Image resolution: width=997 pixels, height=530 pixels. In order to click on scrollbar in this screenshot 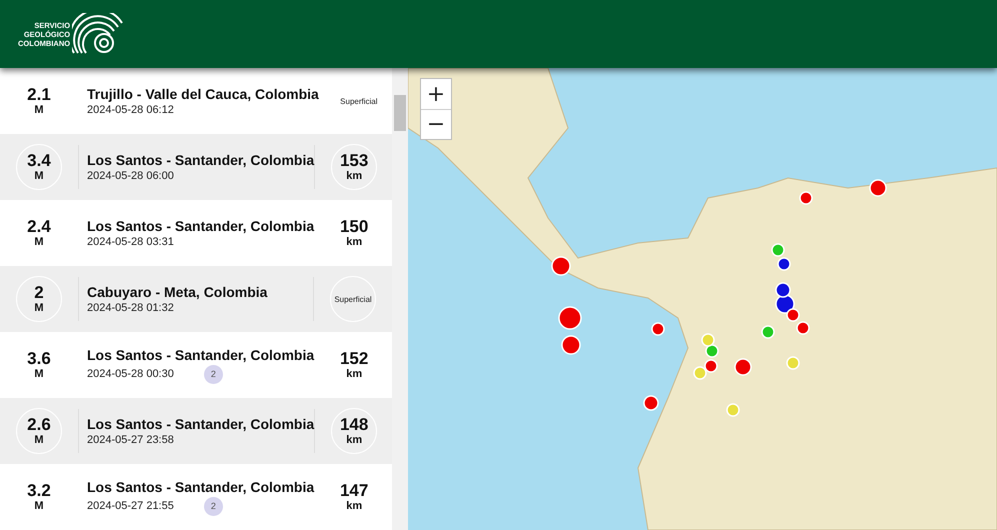, I will do `click(400, 299)`.